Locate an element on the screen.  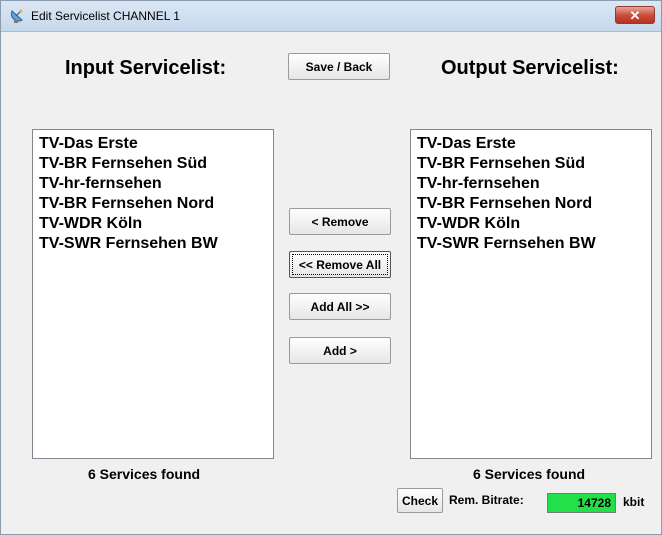
output-servicelist-heading: Output Servicelist: is located at coordinates (530, 68).